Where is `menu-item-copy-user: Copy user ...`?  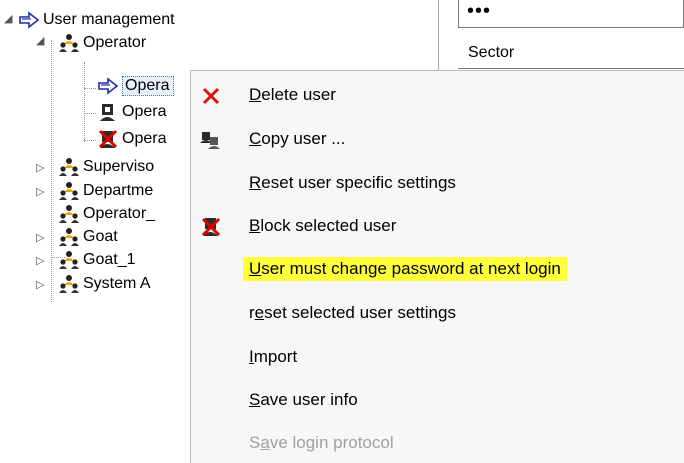
menu-item-copy-user: Copy user ... is located at coordinates (437, 140).